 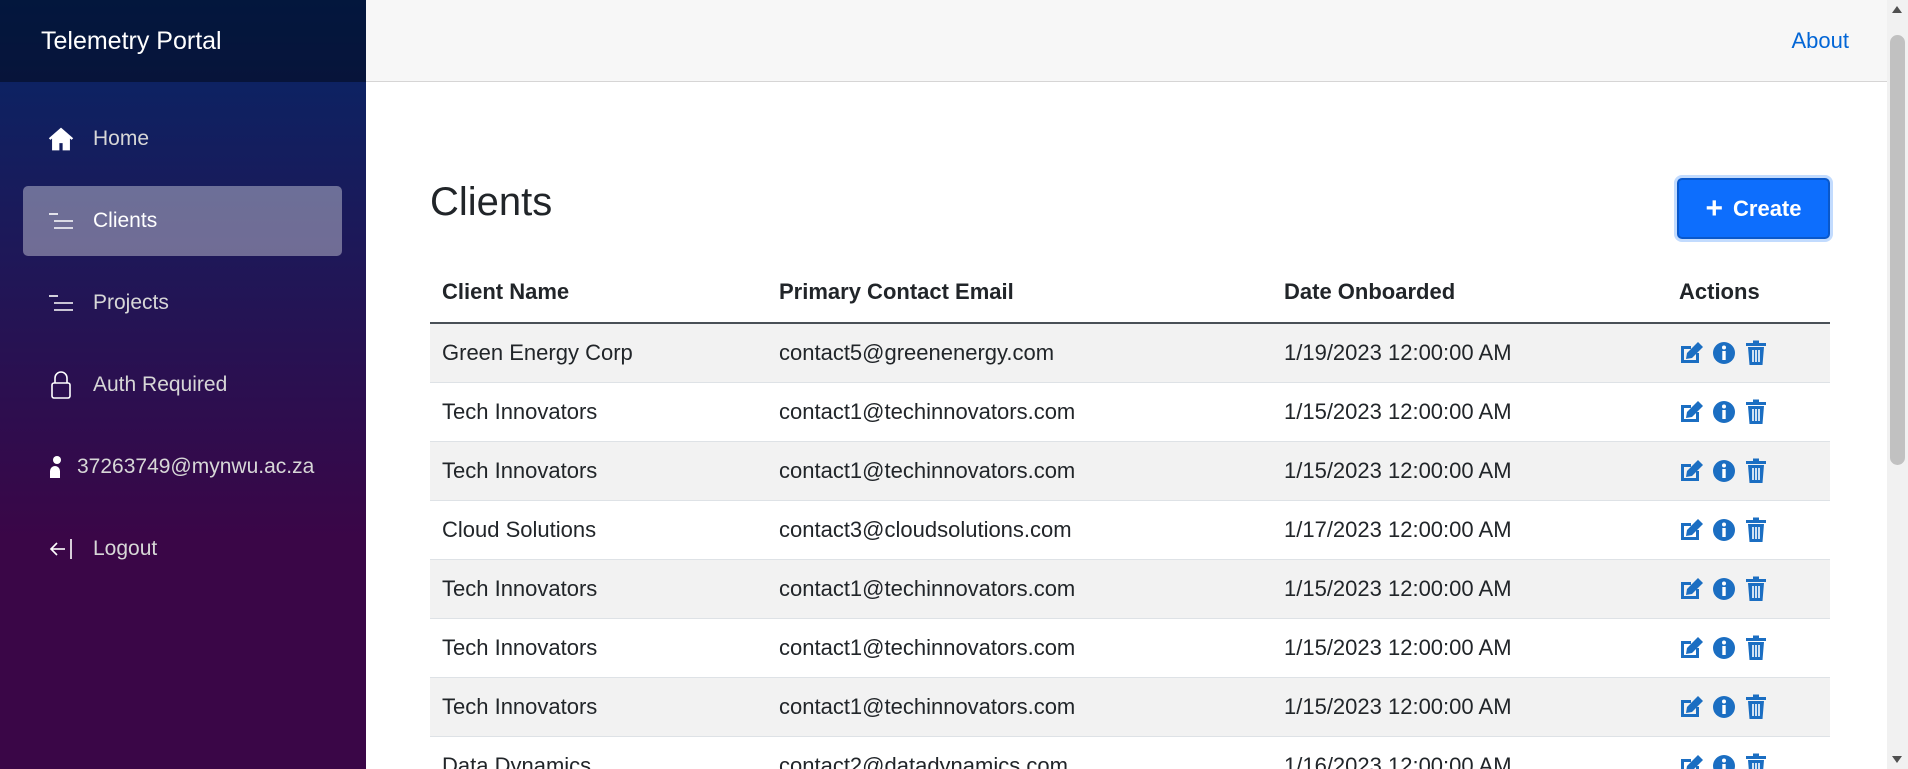 What do you see at coordinates (121, 138) in the screenshot?
I see `sidebar-item-label: Home` at bounding box center [121, 138].